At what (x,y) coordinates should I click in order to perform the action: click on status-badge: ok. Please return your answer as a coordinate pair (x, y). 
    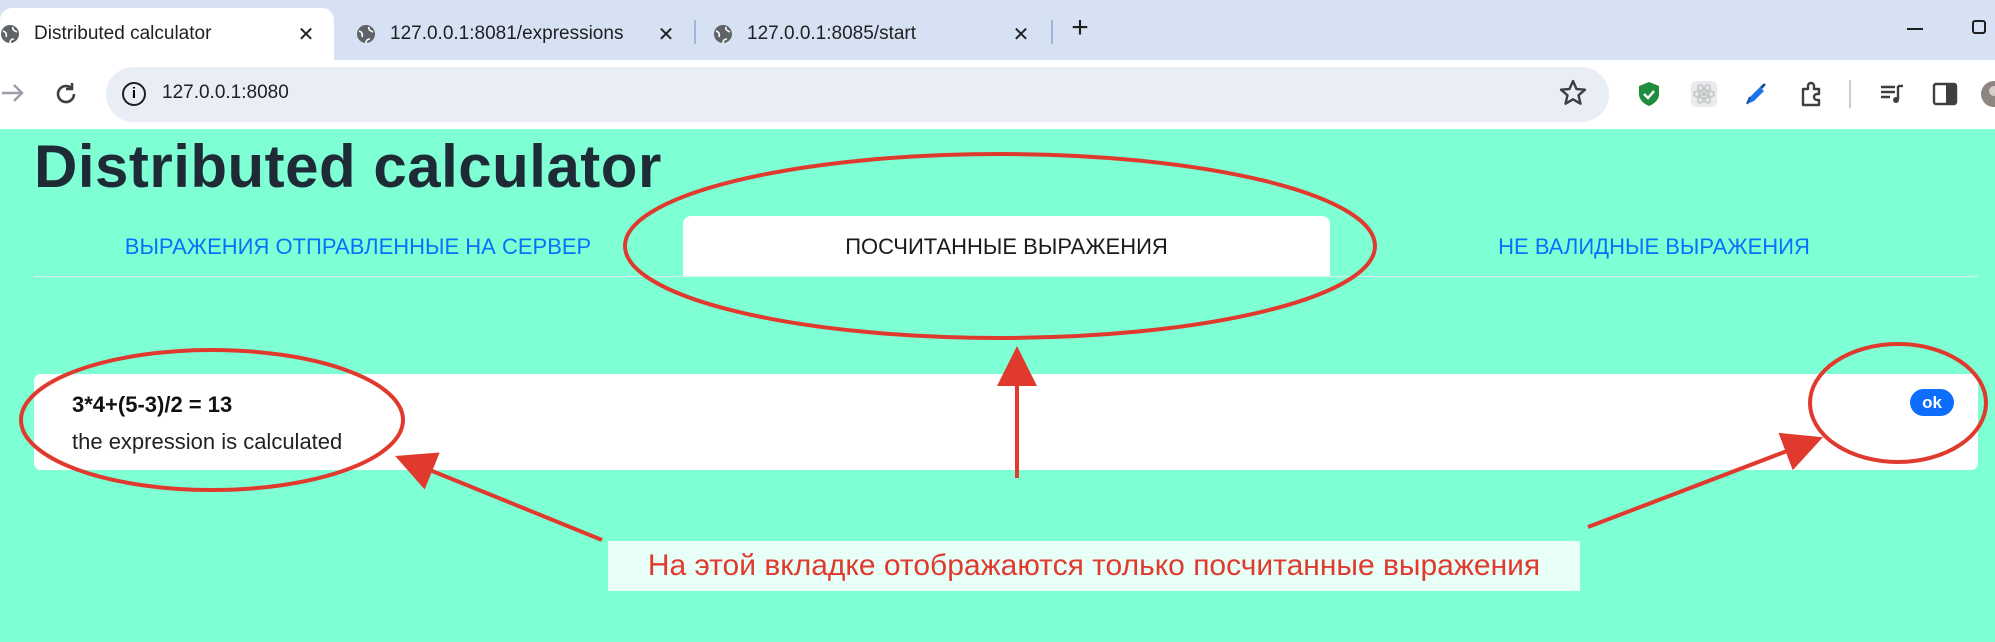
    Looking at the image, I should click on (1932, 402).